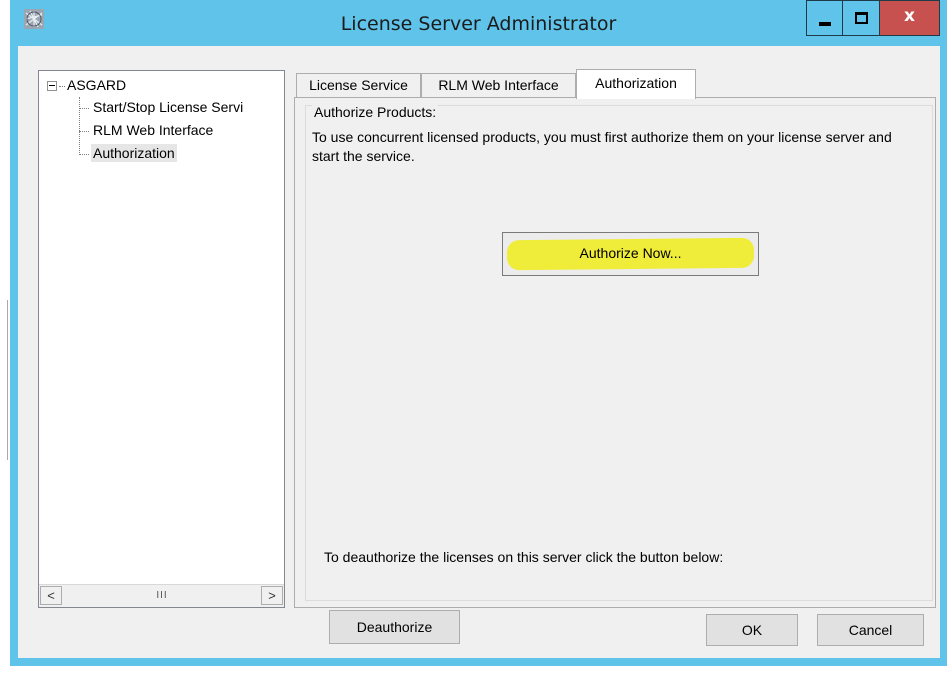 The width and height of the screenshot is (947, 677). I want to click on scroll-left-button: <, so click(51, 595).